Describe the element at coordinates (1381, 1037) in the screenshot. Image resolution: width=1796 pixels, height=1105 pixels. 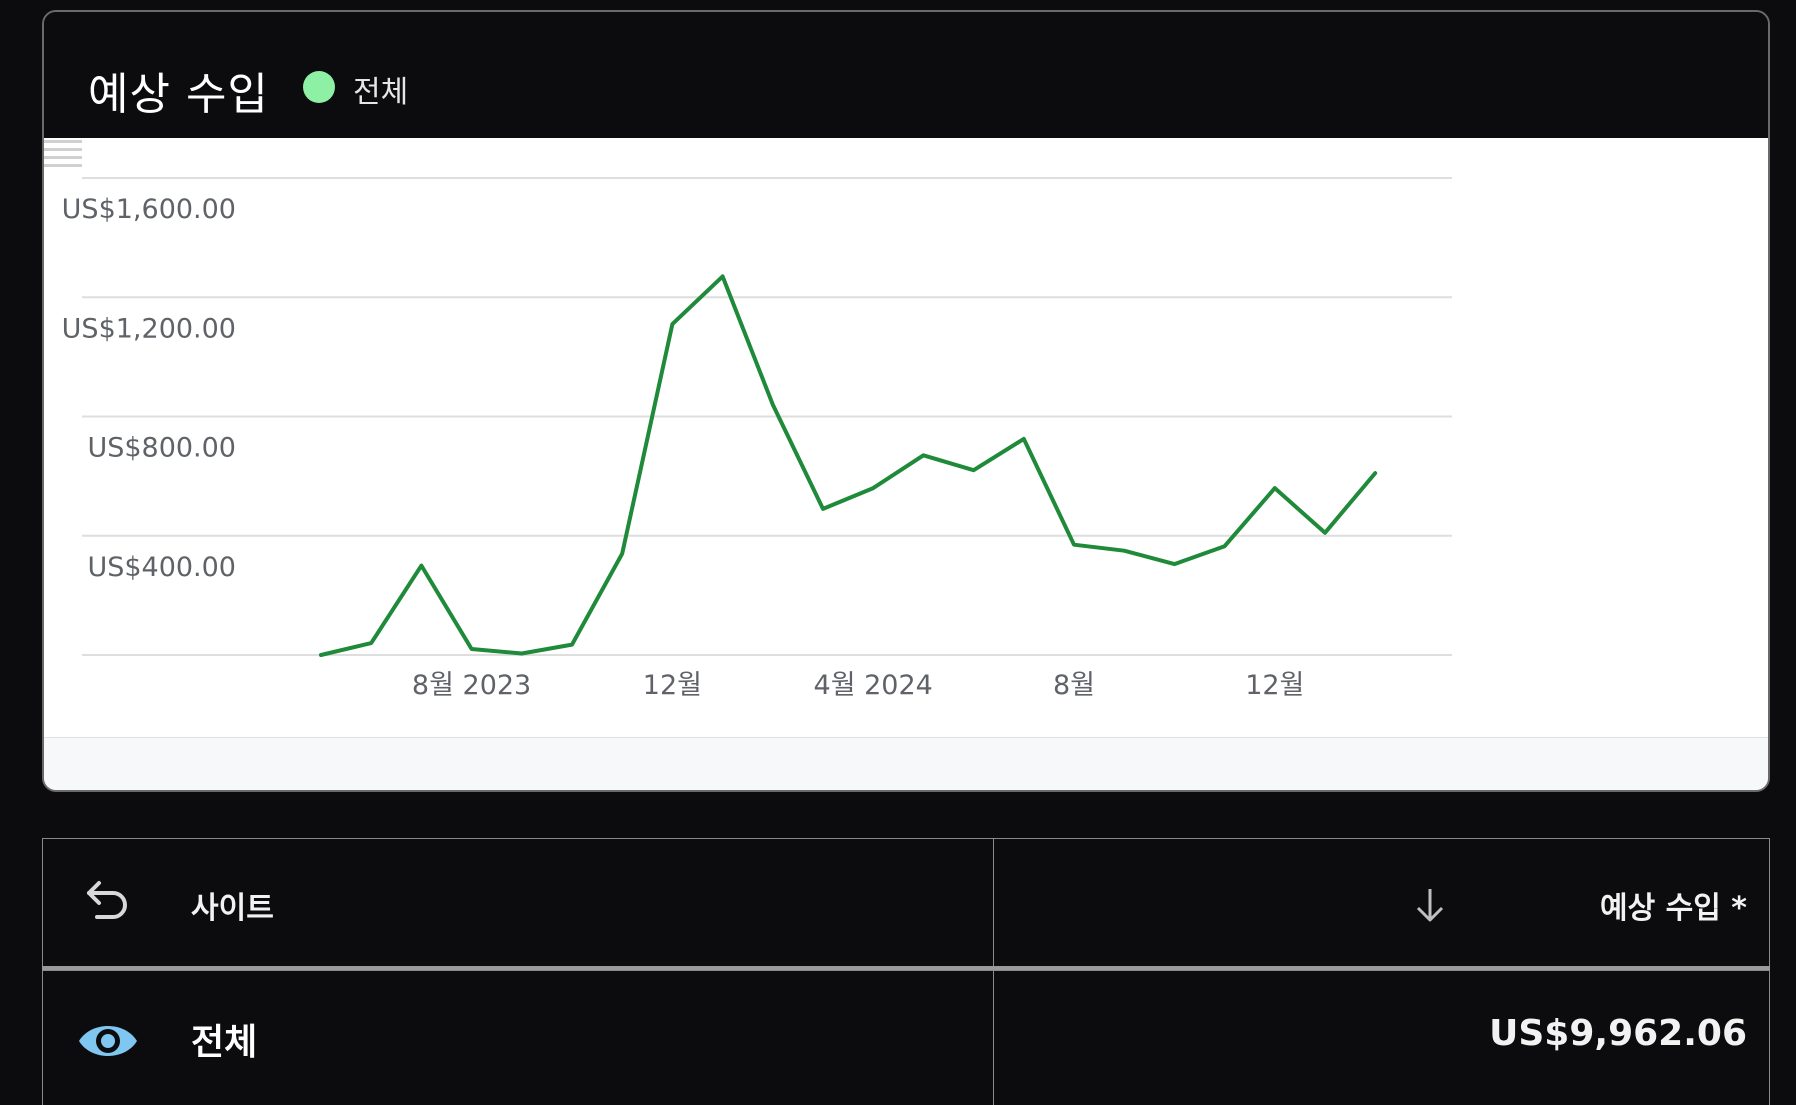
I see `table-row-value-cell: US$9,962.06` at that location.